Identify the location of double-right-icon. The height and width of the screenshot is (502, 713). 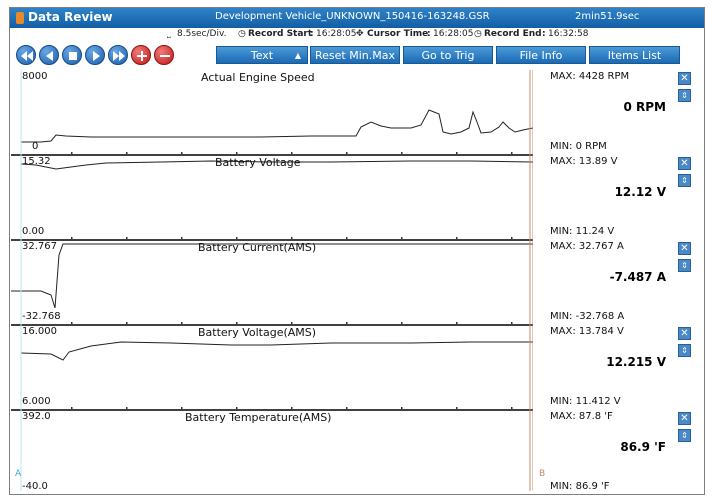
(119, 56).